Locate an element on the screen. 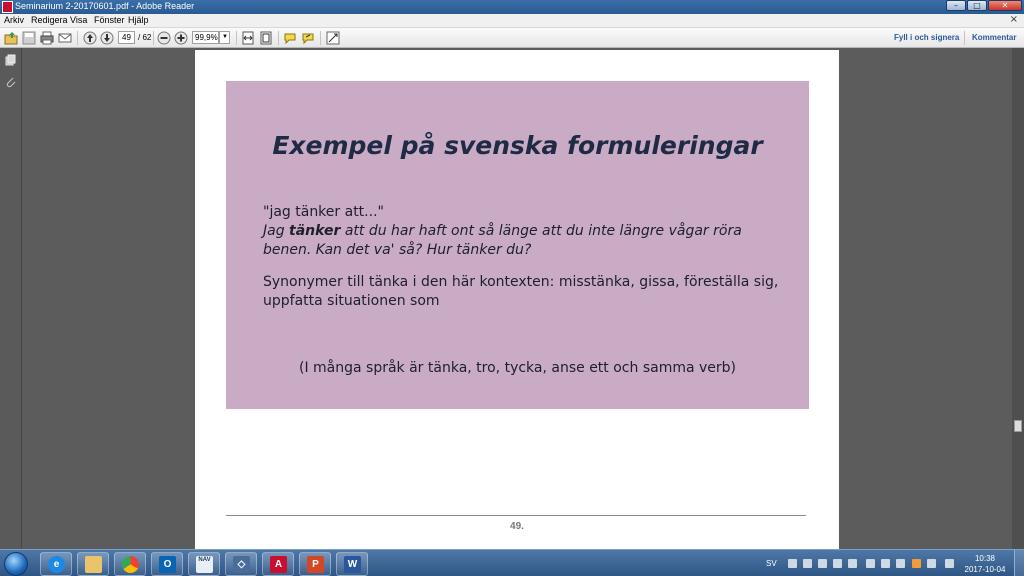  adobe-reader-icon is located at coordinates (7, 7).